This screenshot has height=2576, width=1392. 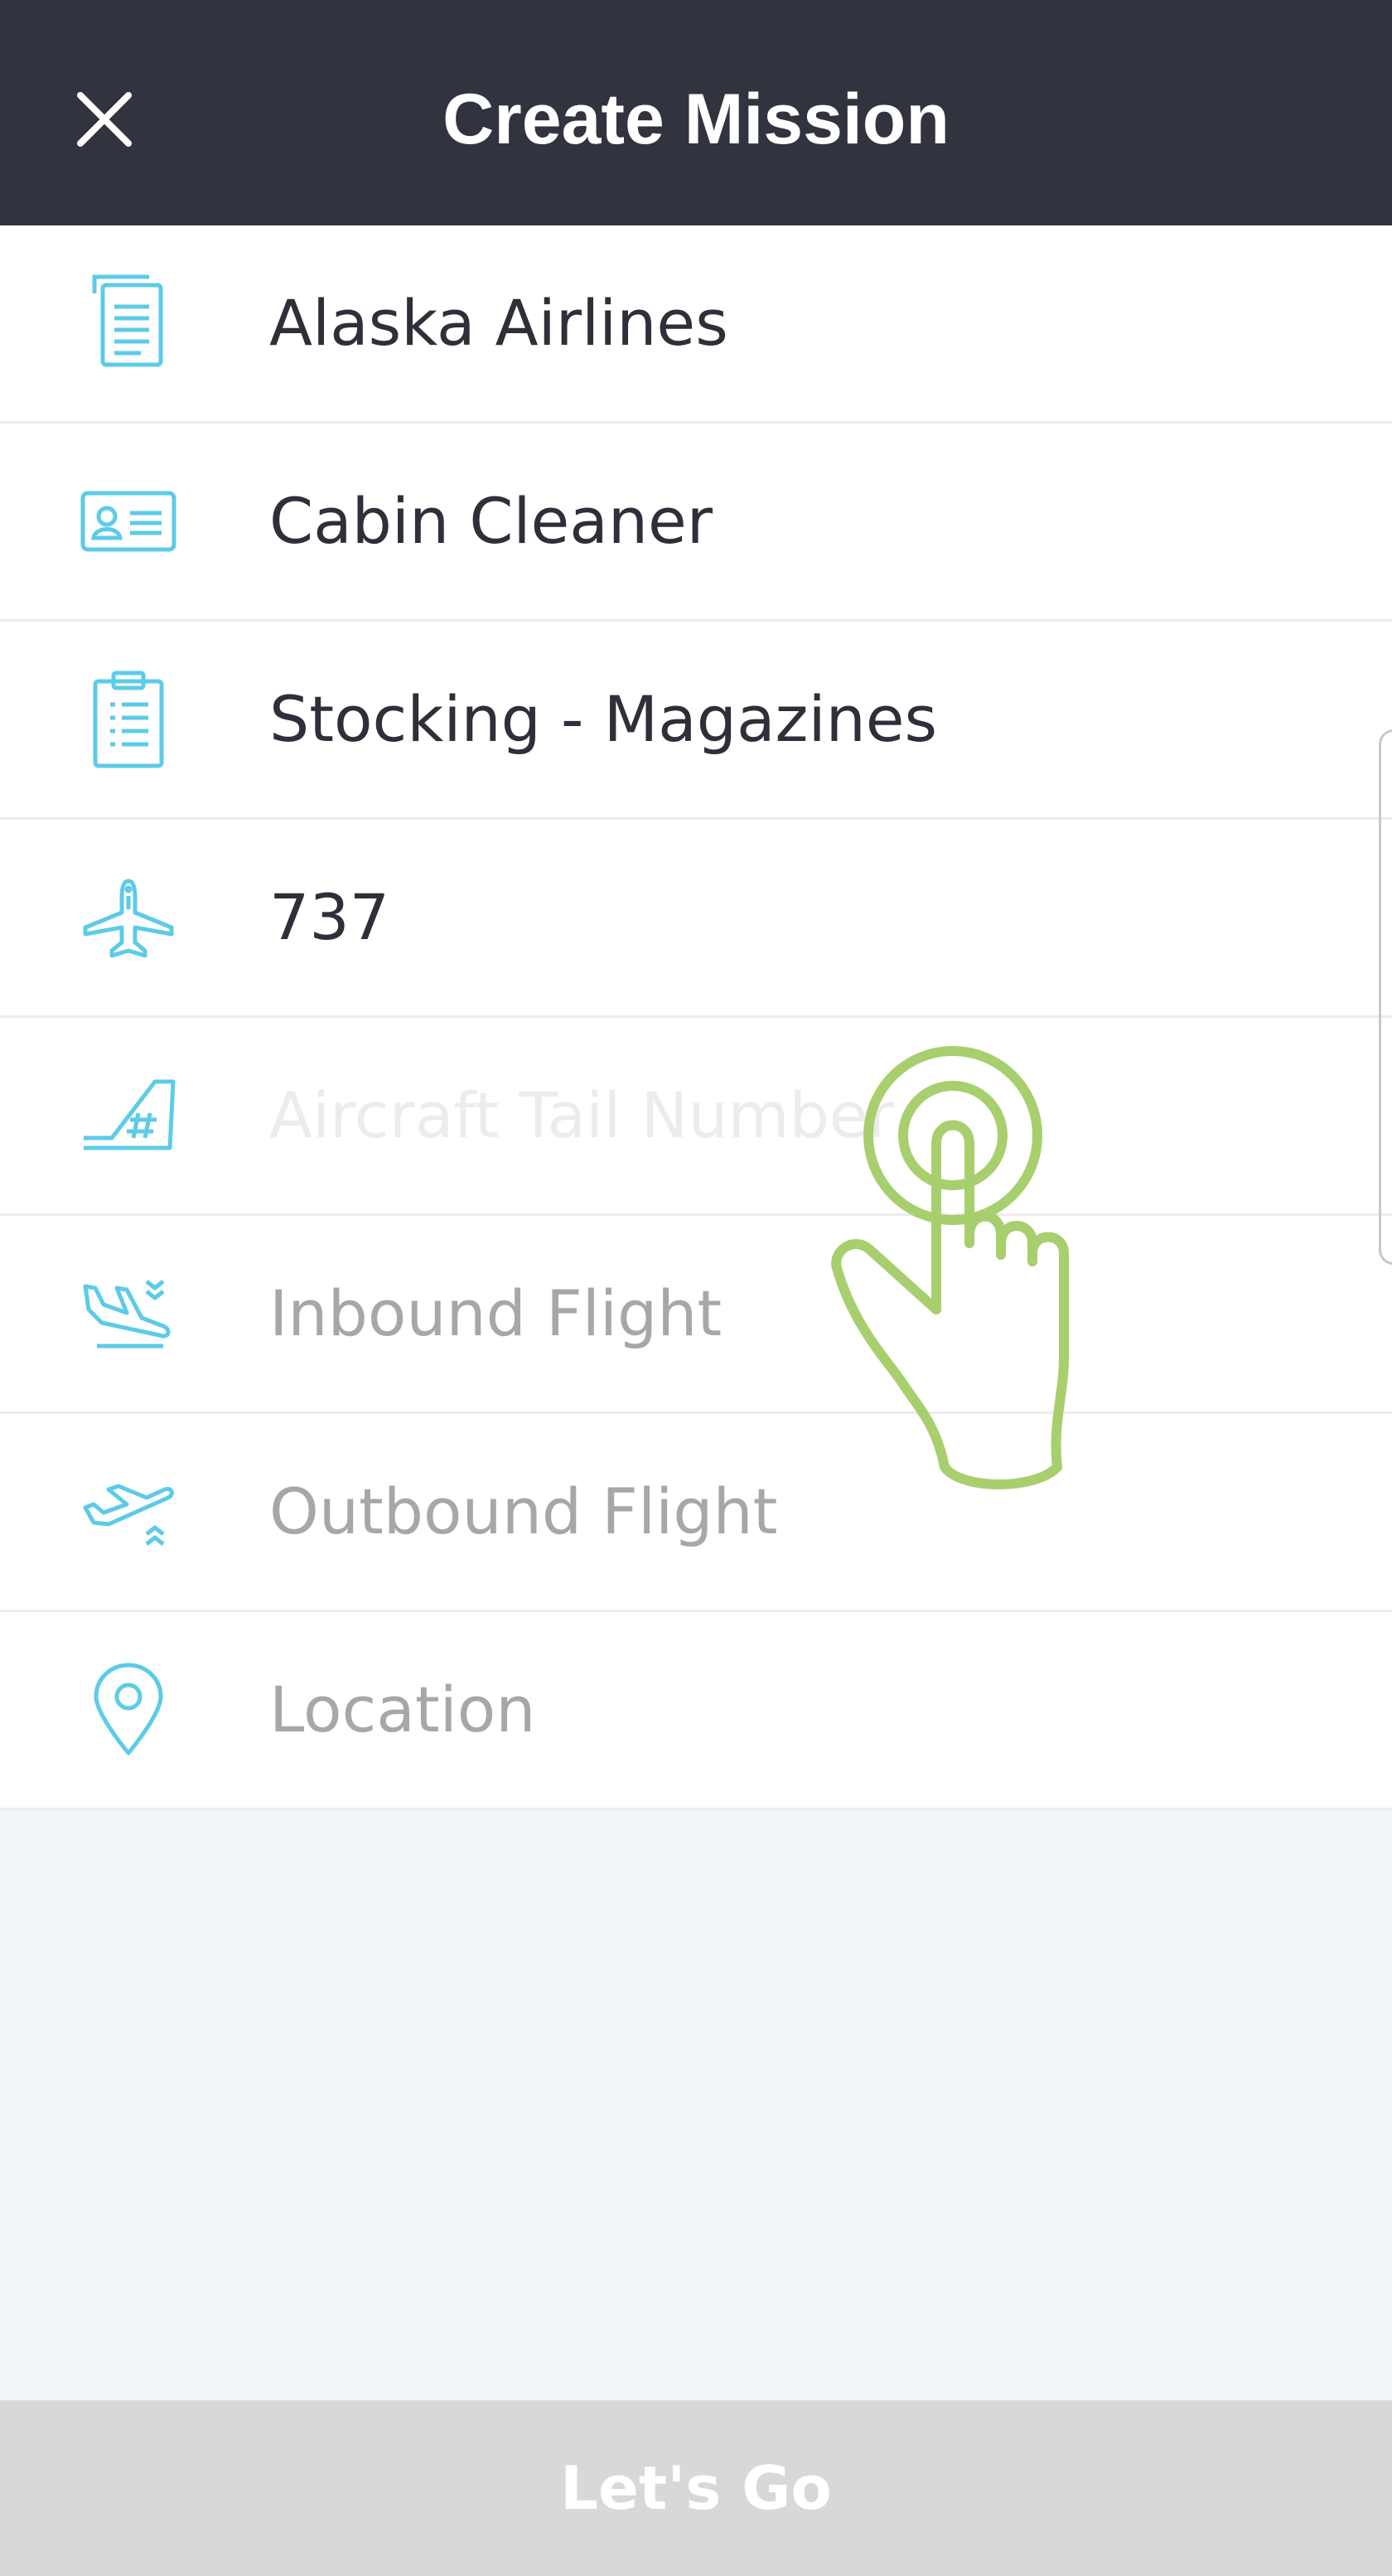 I want to click on side-scroll-handle, so click(x=1385, y=997).